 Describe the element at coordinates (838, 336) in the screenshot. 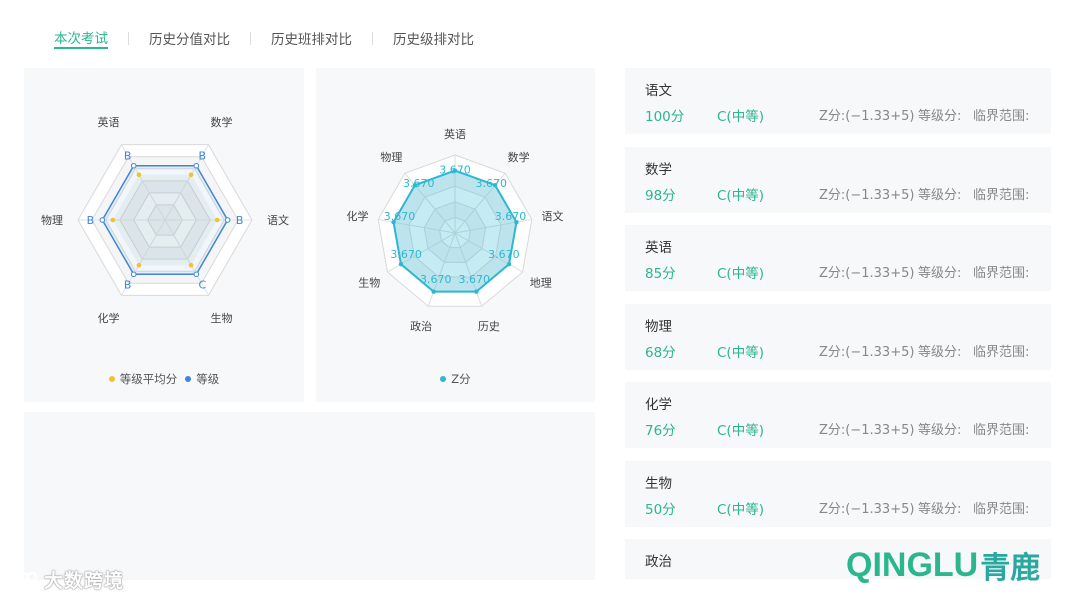

I see `subject-card-physics: 物理 68分 C(中等) Z分:(−1.33+5) 等级分: 临界范围:` at that location.